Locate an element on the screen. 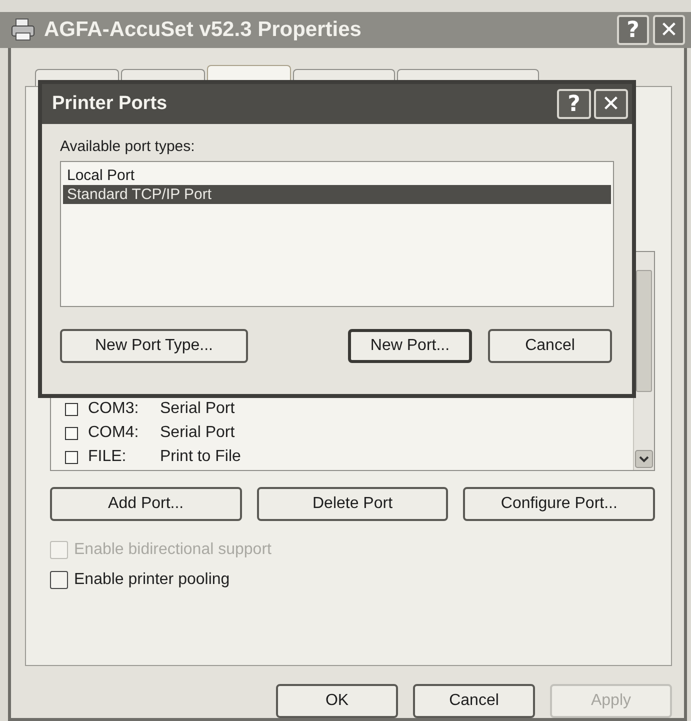  checkbox-label: Enable bidirectional support is located at coordinates (173, 550).